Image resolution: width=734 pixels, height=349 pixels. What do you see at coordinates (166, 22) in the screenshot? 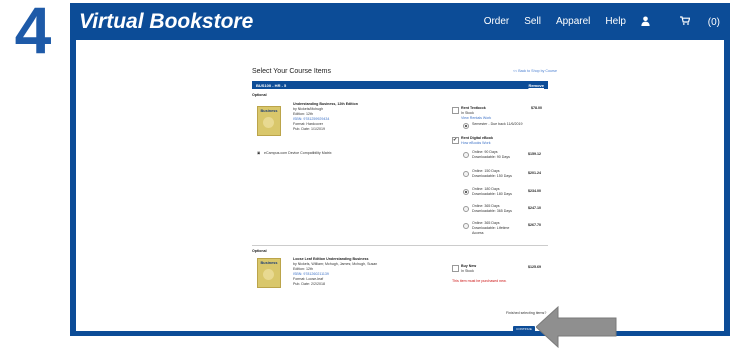
I see `brand-logo: Virtual Bookstore` at bounding box center [166, 22].